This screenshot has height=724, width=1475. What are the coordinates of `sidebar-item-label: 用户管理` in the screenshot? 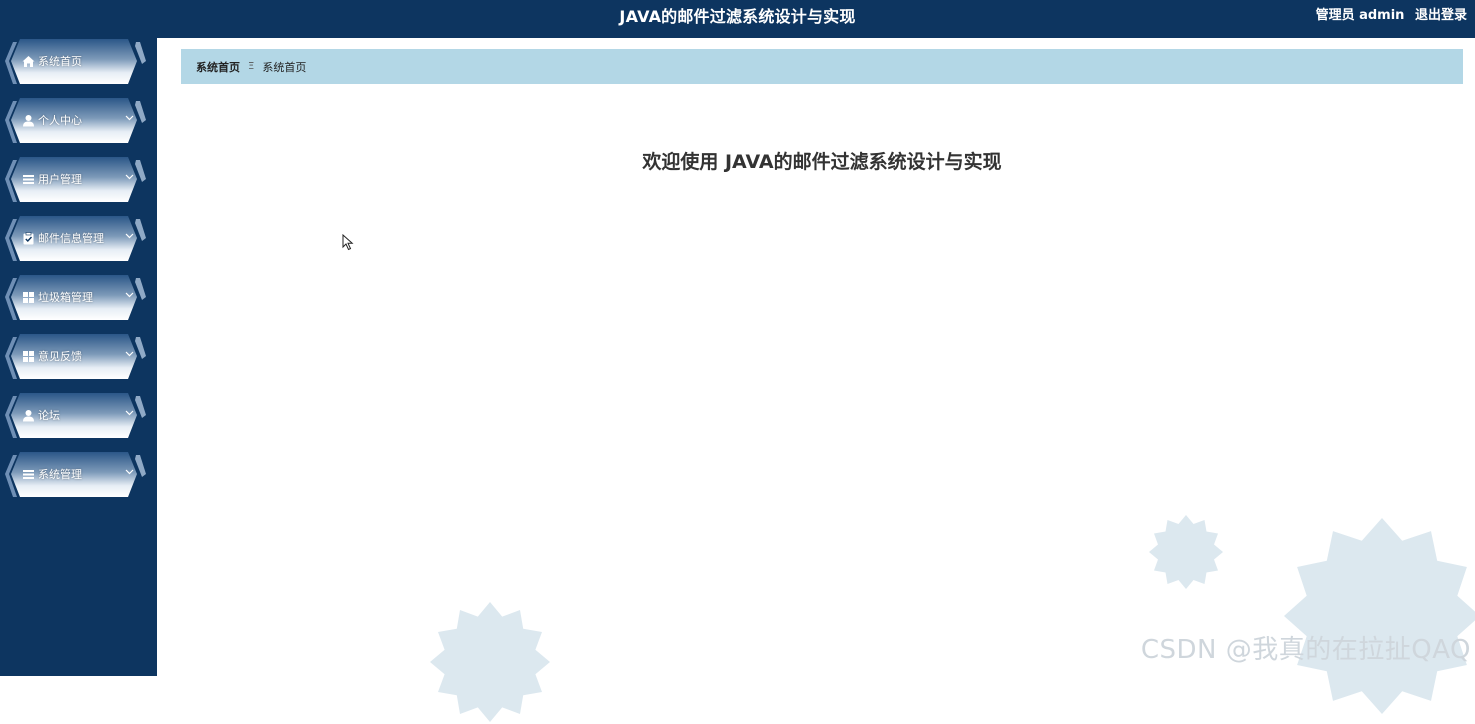 It's located at (60, 179).